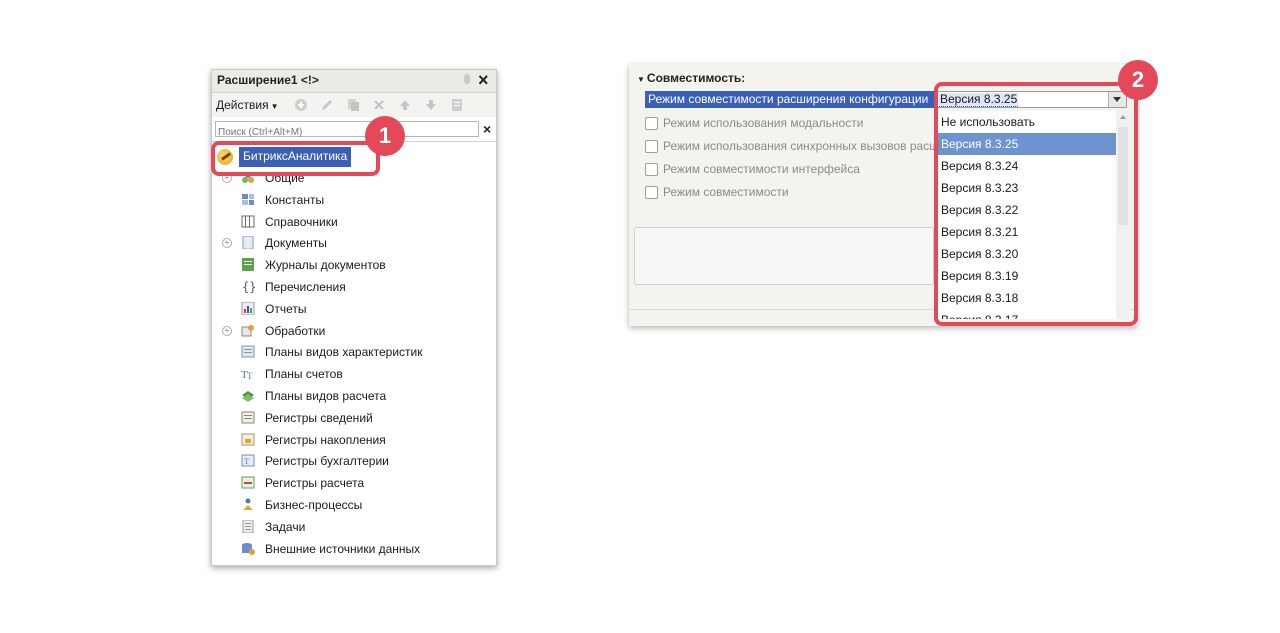  Describe the element at coordinates (248, 308) in the screenshot. I see `reports-icon` at that location.